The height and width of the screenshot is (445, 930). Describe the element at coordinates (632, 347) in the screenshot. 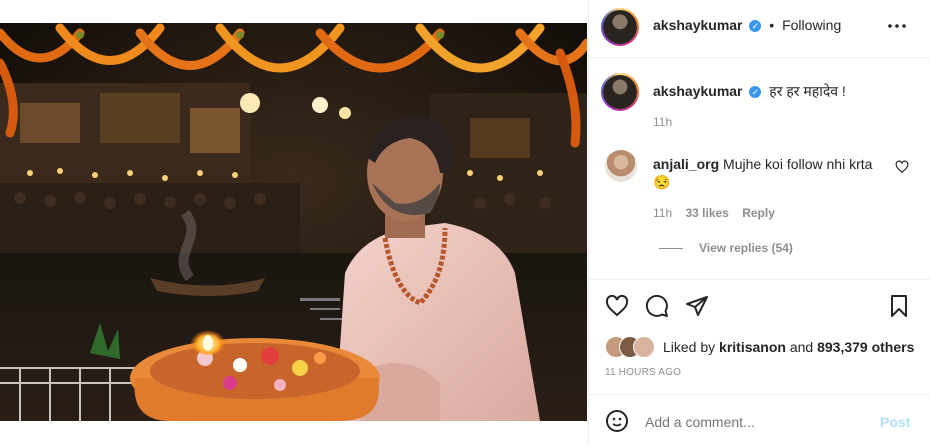

I see `liked-by-avatars` at that location.